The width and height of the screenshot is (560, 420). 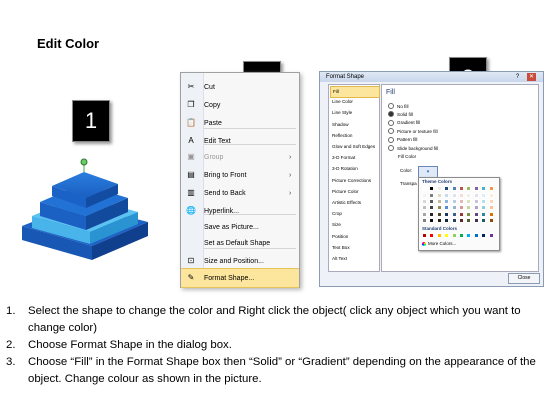 What do you see at coordinates (240, 243) in the screenshot?
I see `menu-item-set-as-default-shape: Set as Default Shape` at bounding box center [240, 243].